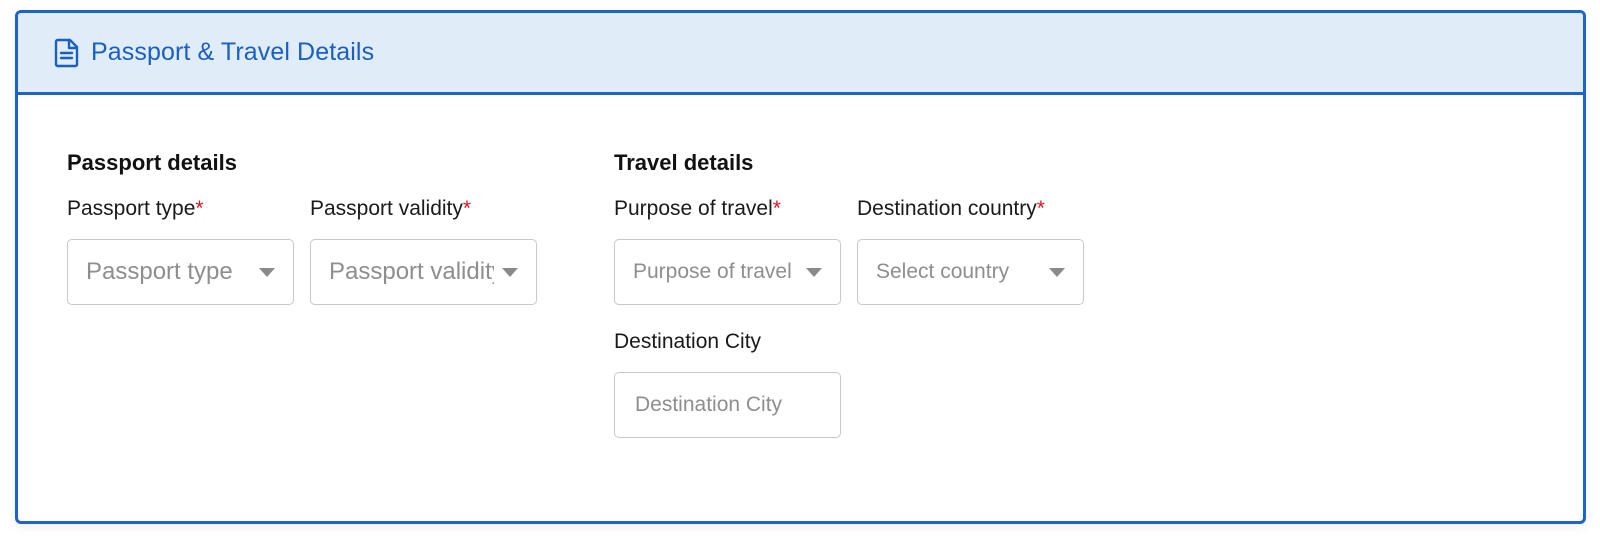  Describe the element at coordinates (391, 208) in the screenshot. I see `passport-validity-label: Passport validity*` at that location.